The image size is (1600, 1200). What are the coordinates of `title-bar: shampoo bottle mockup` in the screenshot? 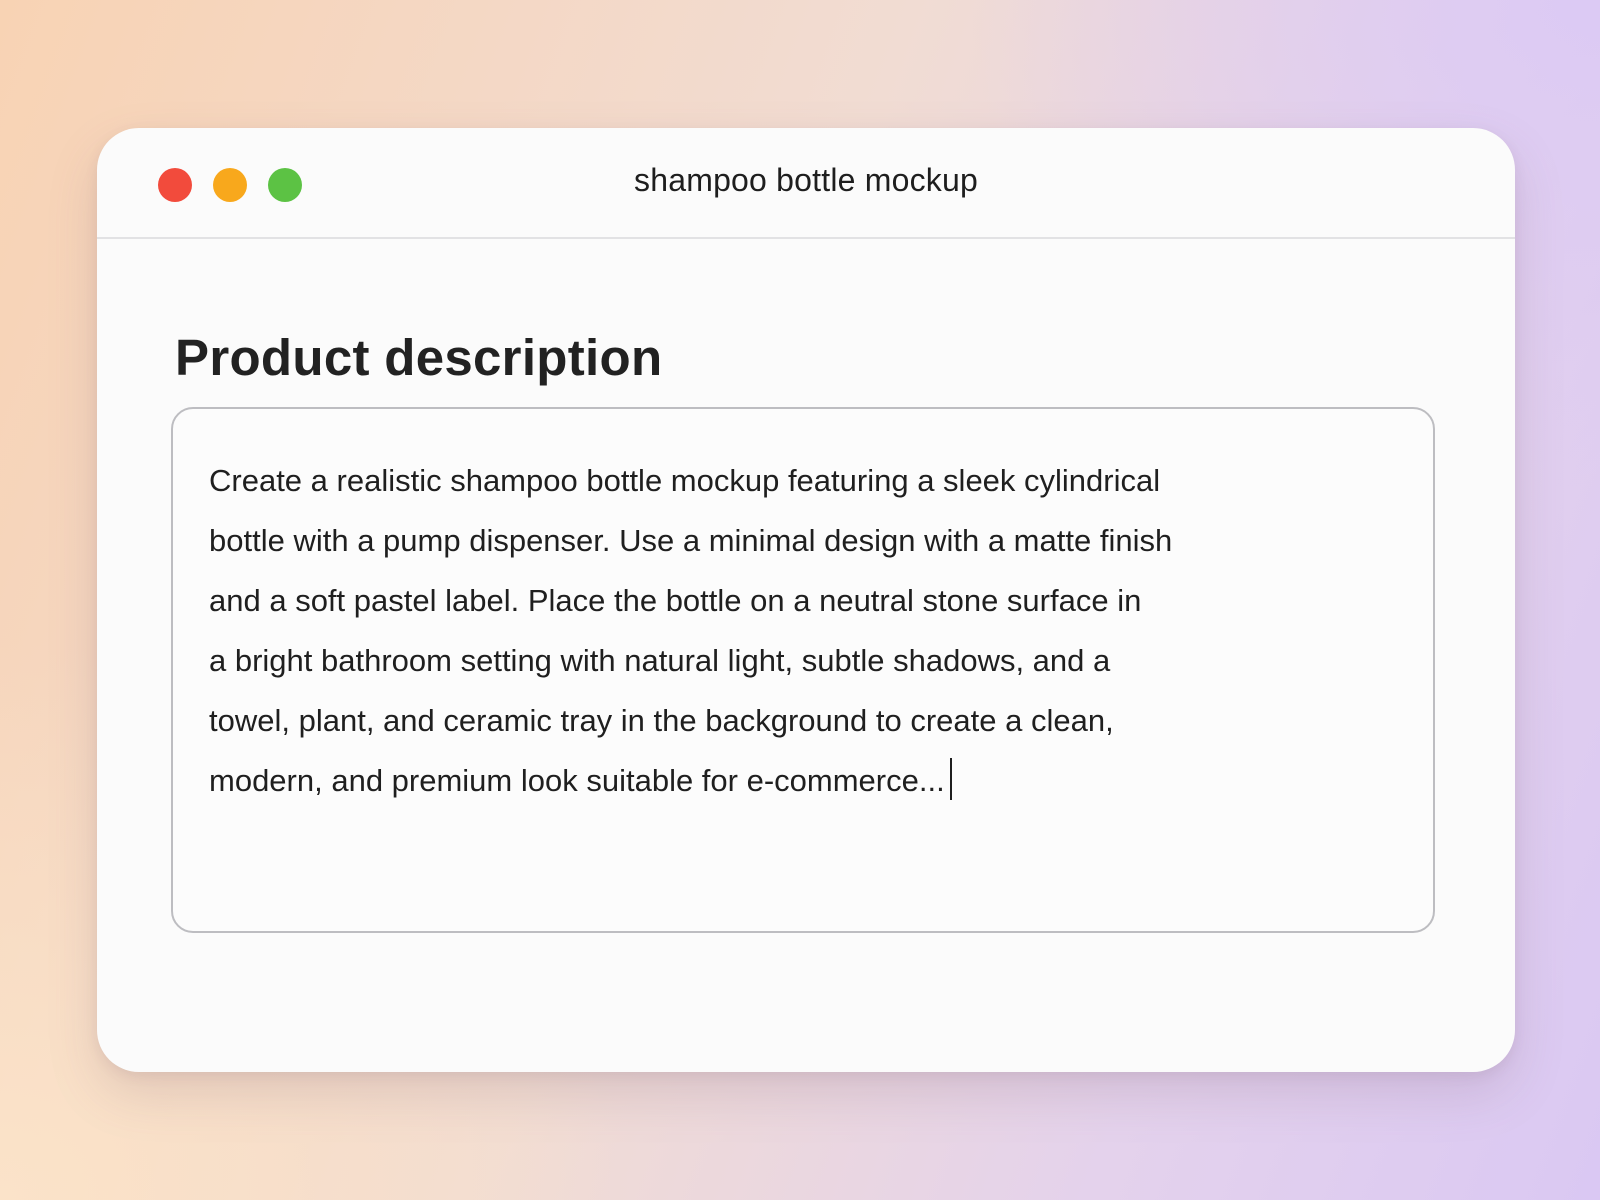 It's located at (806, 183).